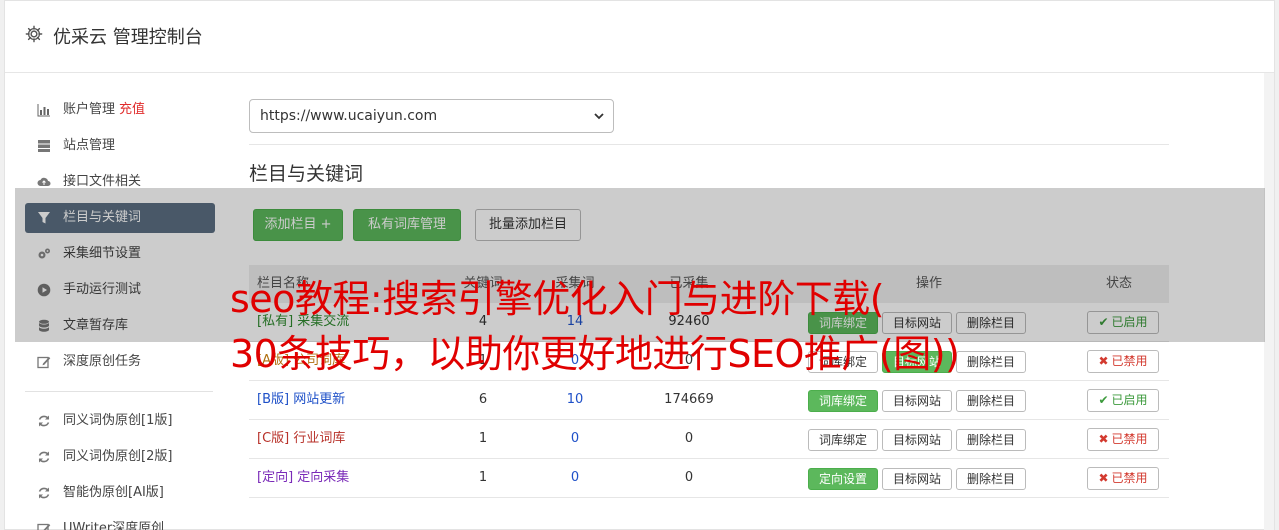  What do you see at coordinates (306, 174) in the screenshot?
I see `section-title: 栏目与关键词` at bounding box center [306, 174].